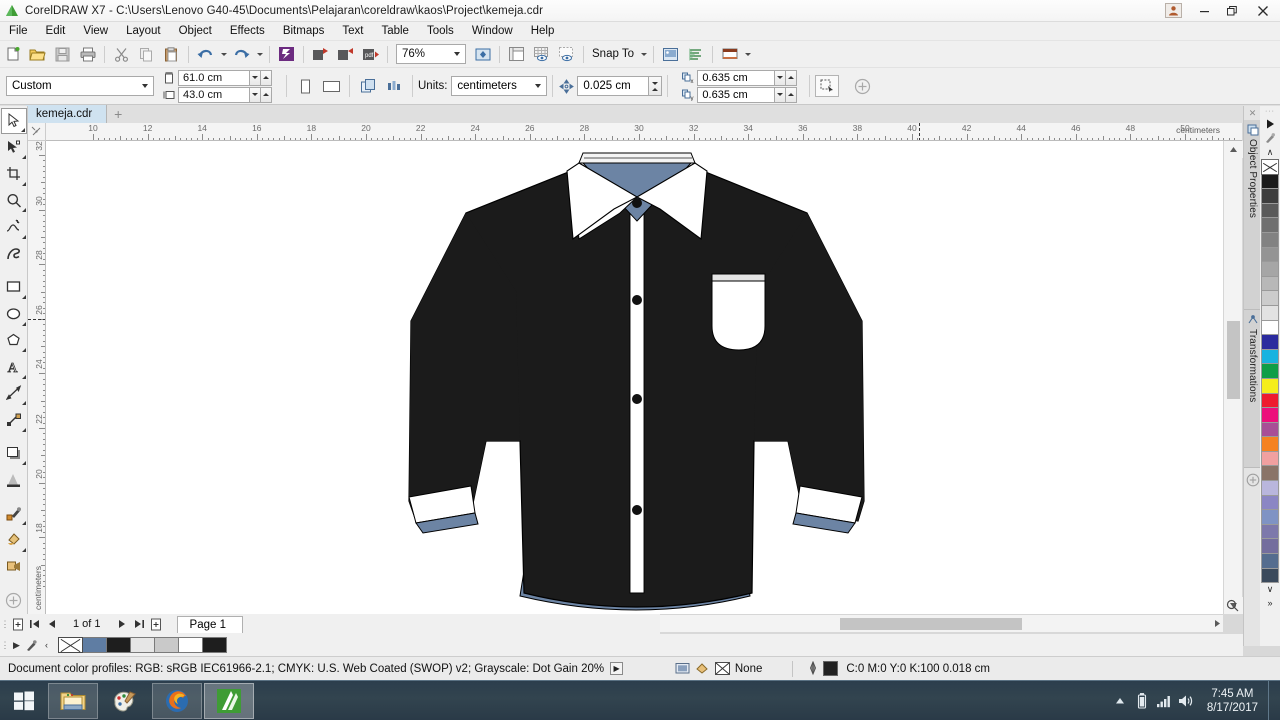 The image size is (1280, 720). What do you see at coordinates (305, 86) in the screenshot?
I see `orientation-portrait-button` at bounding box center [305, 86].